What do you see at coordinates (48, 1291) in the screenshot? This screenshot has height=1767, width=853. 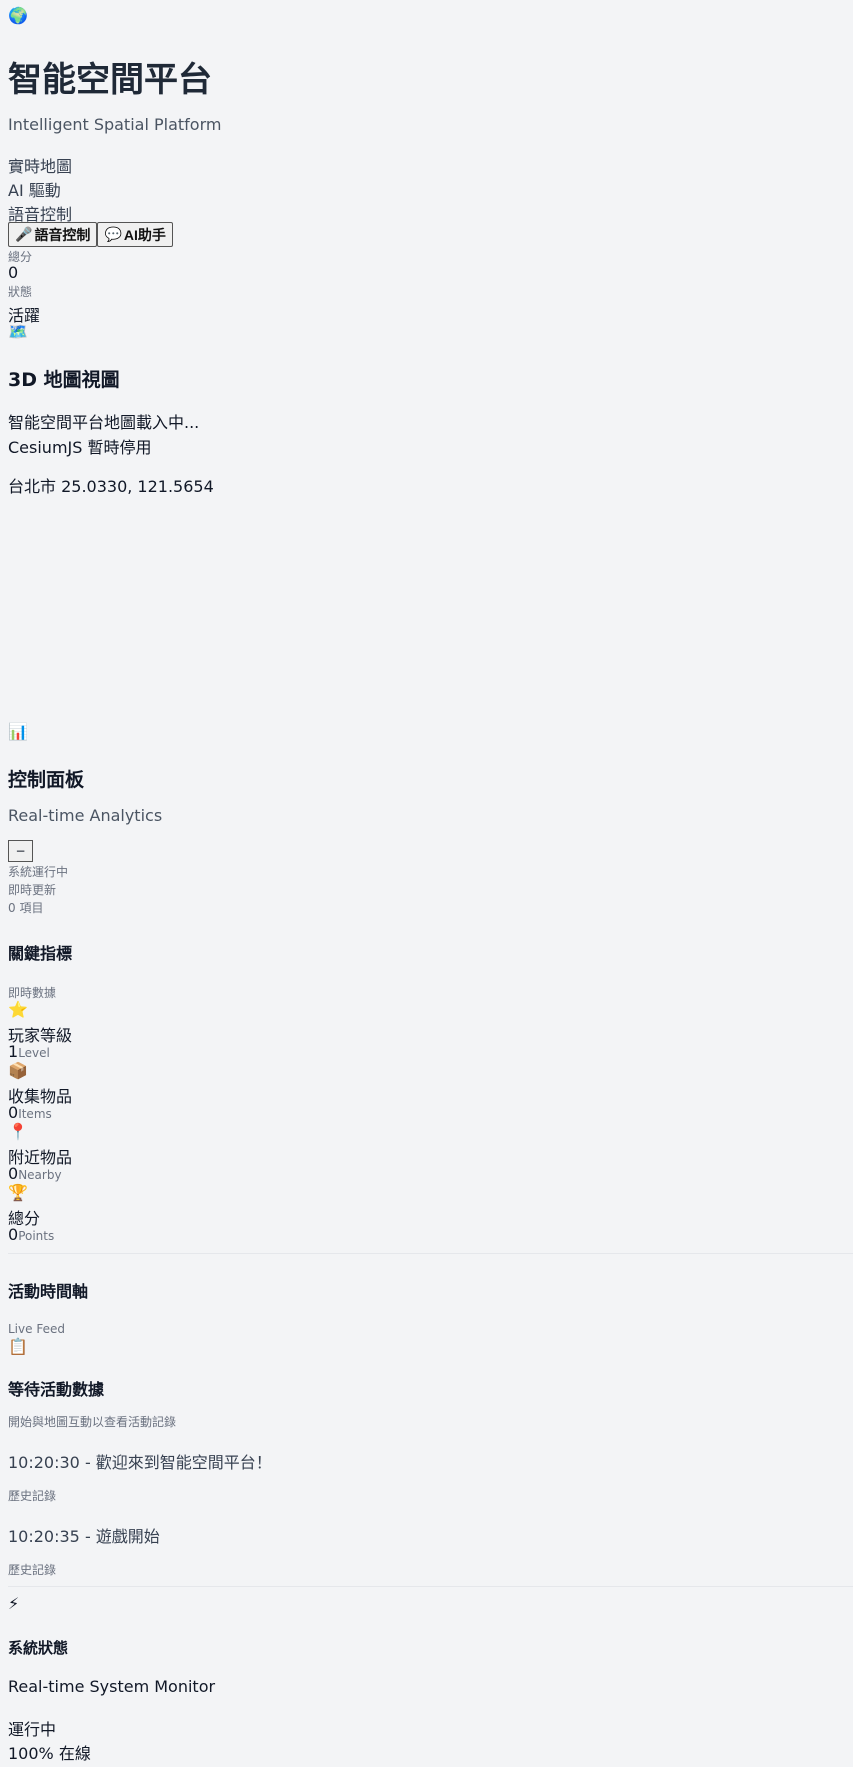 I see `timeline-title: 活動時間軸` at bounding box center [48, 1291].